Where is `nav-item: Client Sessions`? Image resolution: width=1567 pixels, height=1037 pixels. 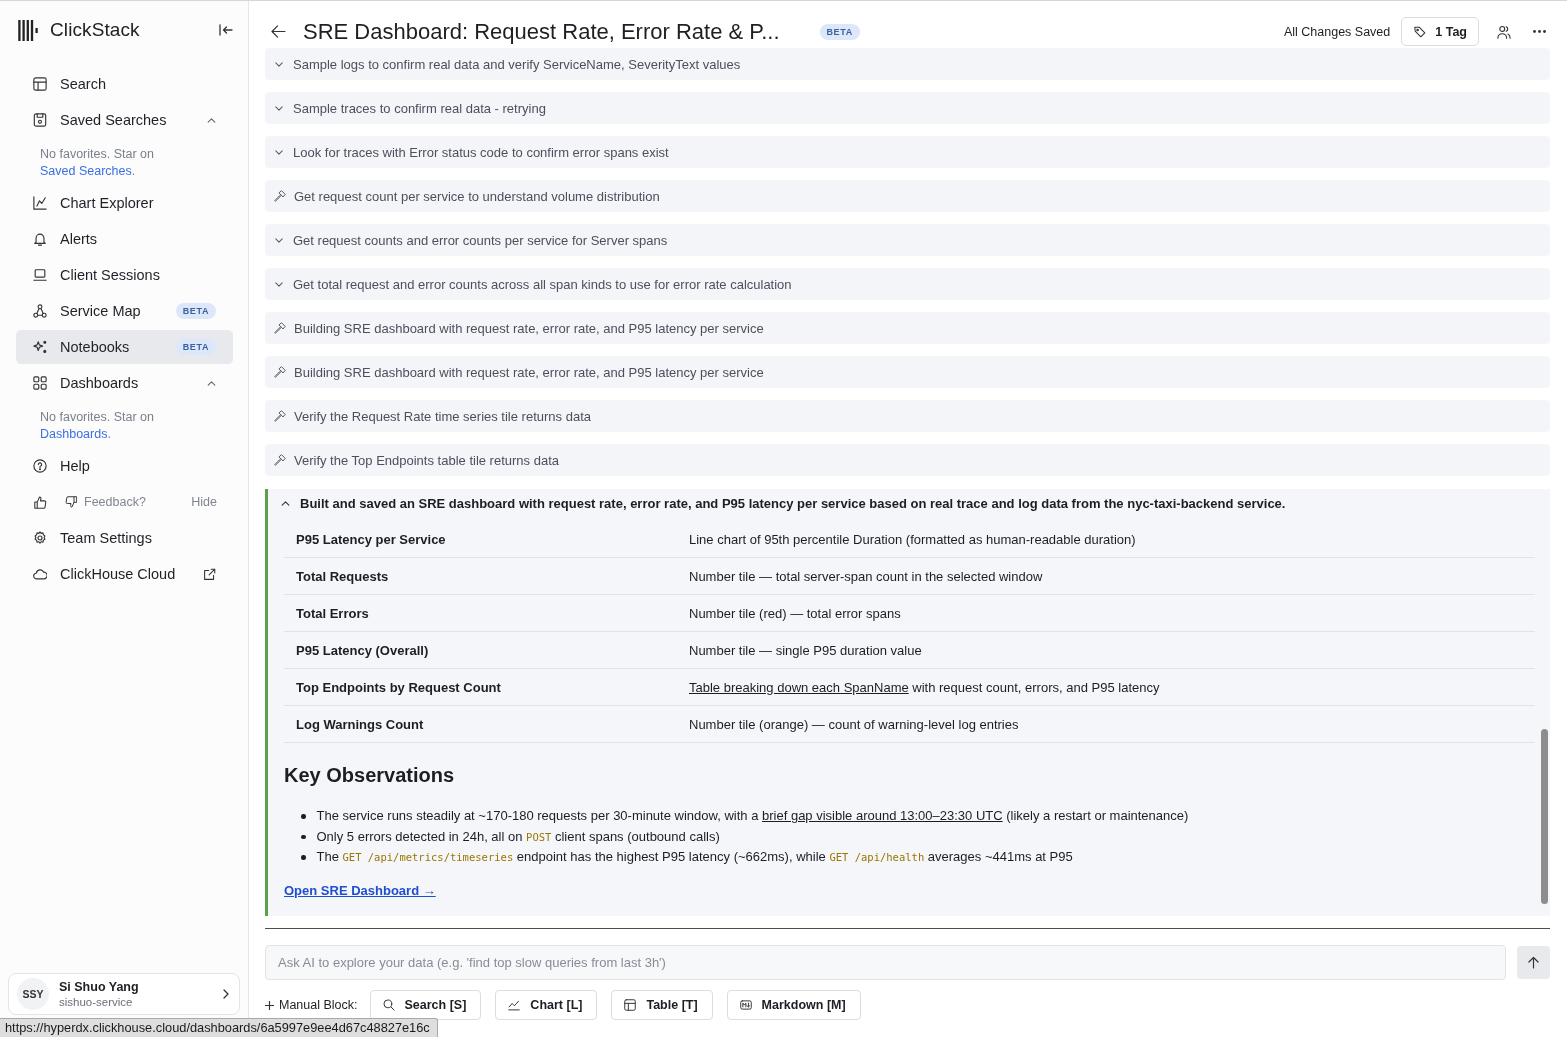 nav-item: Client Sessions is located at coordinates (124, 275).